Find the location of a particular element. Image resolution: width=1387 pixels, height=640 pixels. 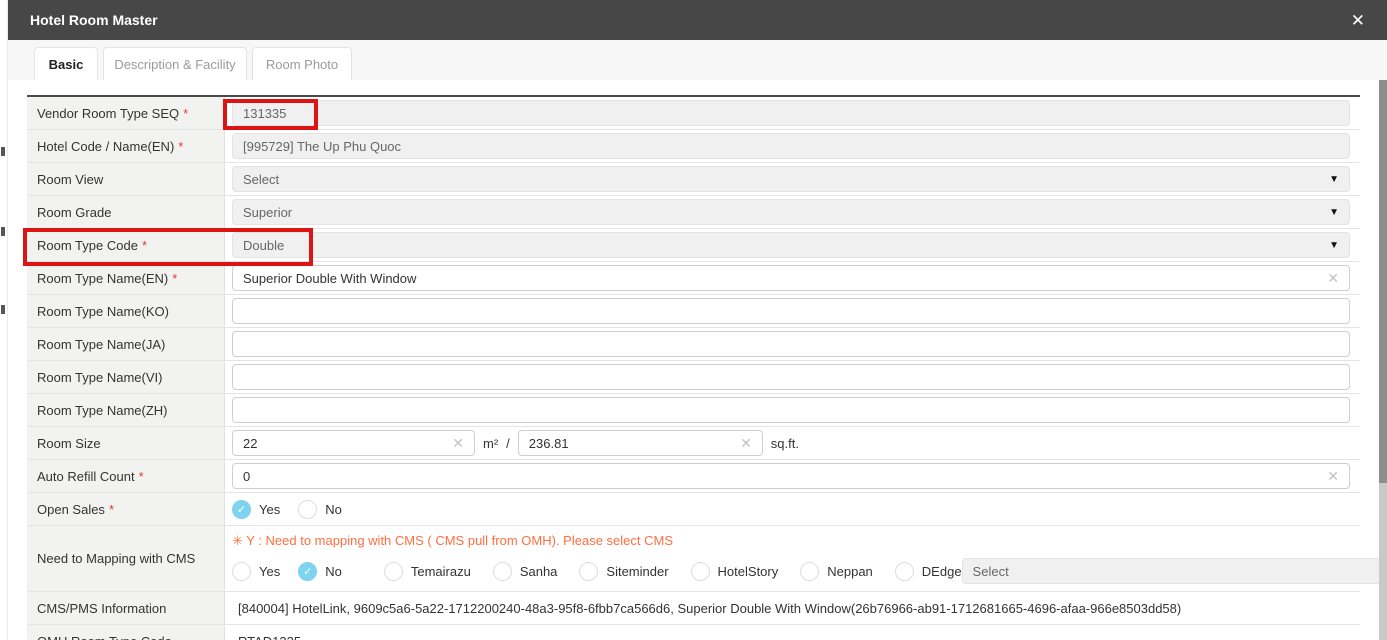

field-label: Open Sales * is located at coordinates (126, 509).